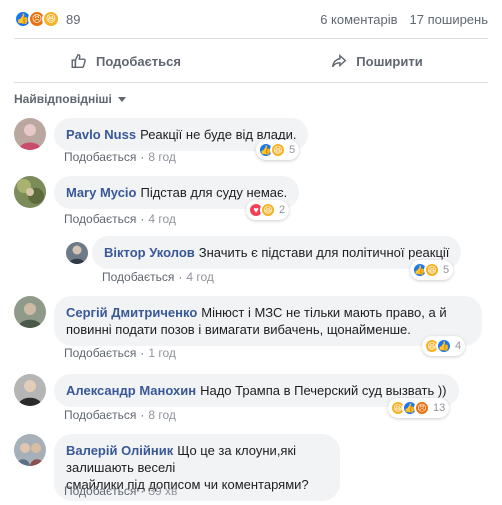 This screenshot has height=505, width=502. What do you see at coordinates (149, 252) in the screenshot?
I see `comment-author: Віктор Уколов` at bounding box center [149, 252].